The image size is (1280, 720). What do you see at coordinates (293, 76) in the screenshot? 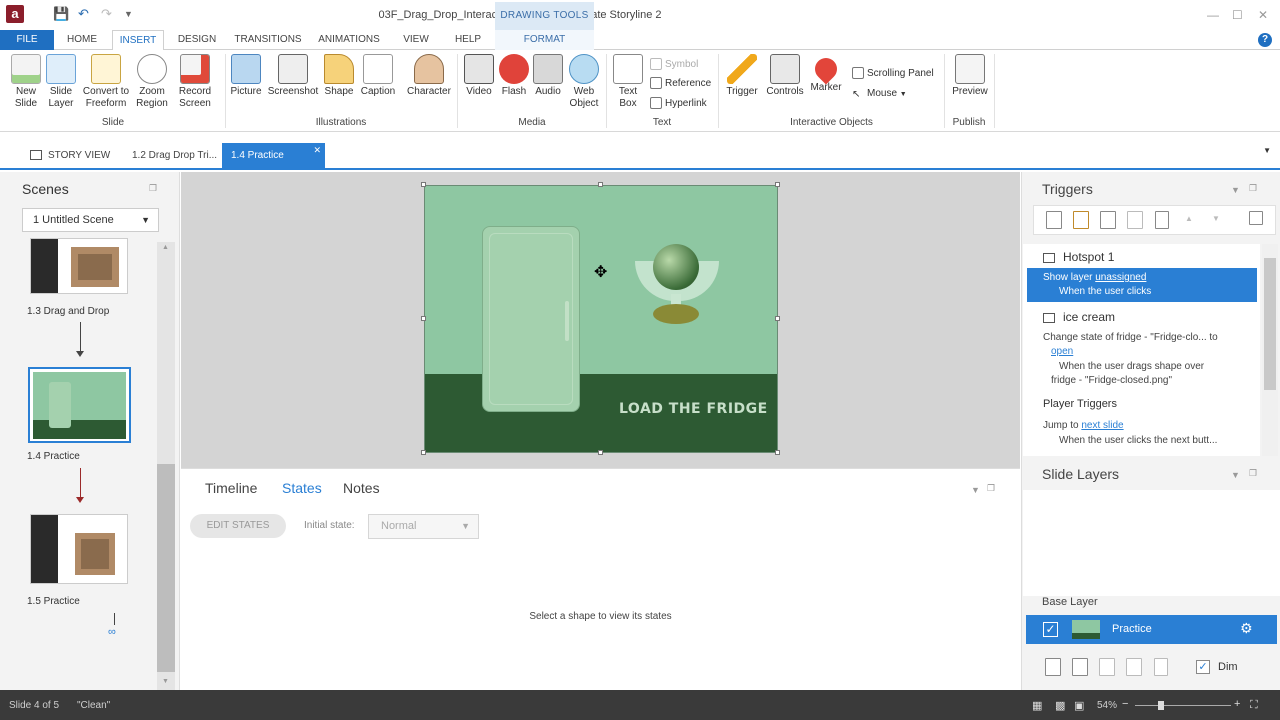
I see `screenshot-button: Screenshot` at bounding box center [293, 76].